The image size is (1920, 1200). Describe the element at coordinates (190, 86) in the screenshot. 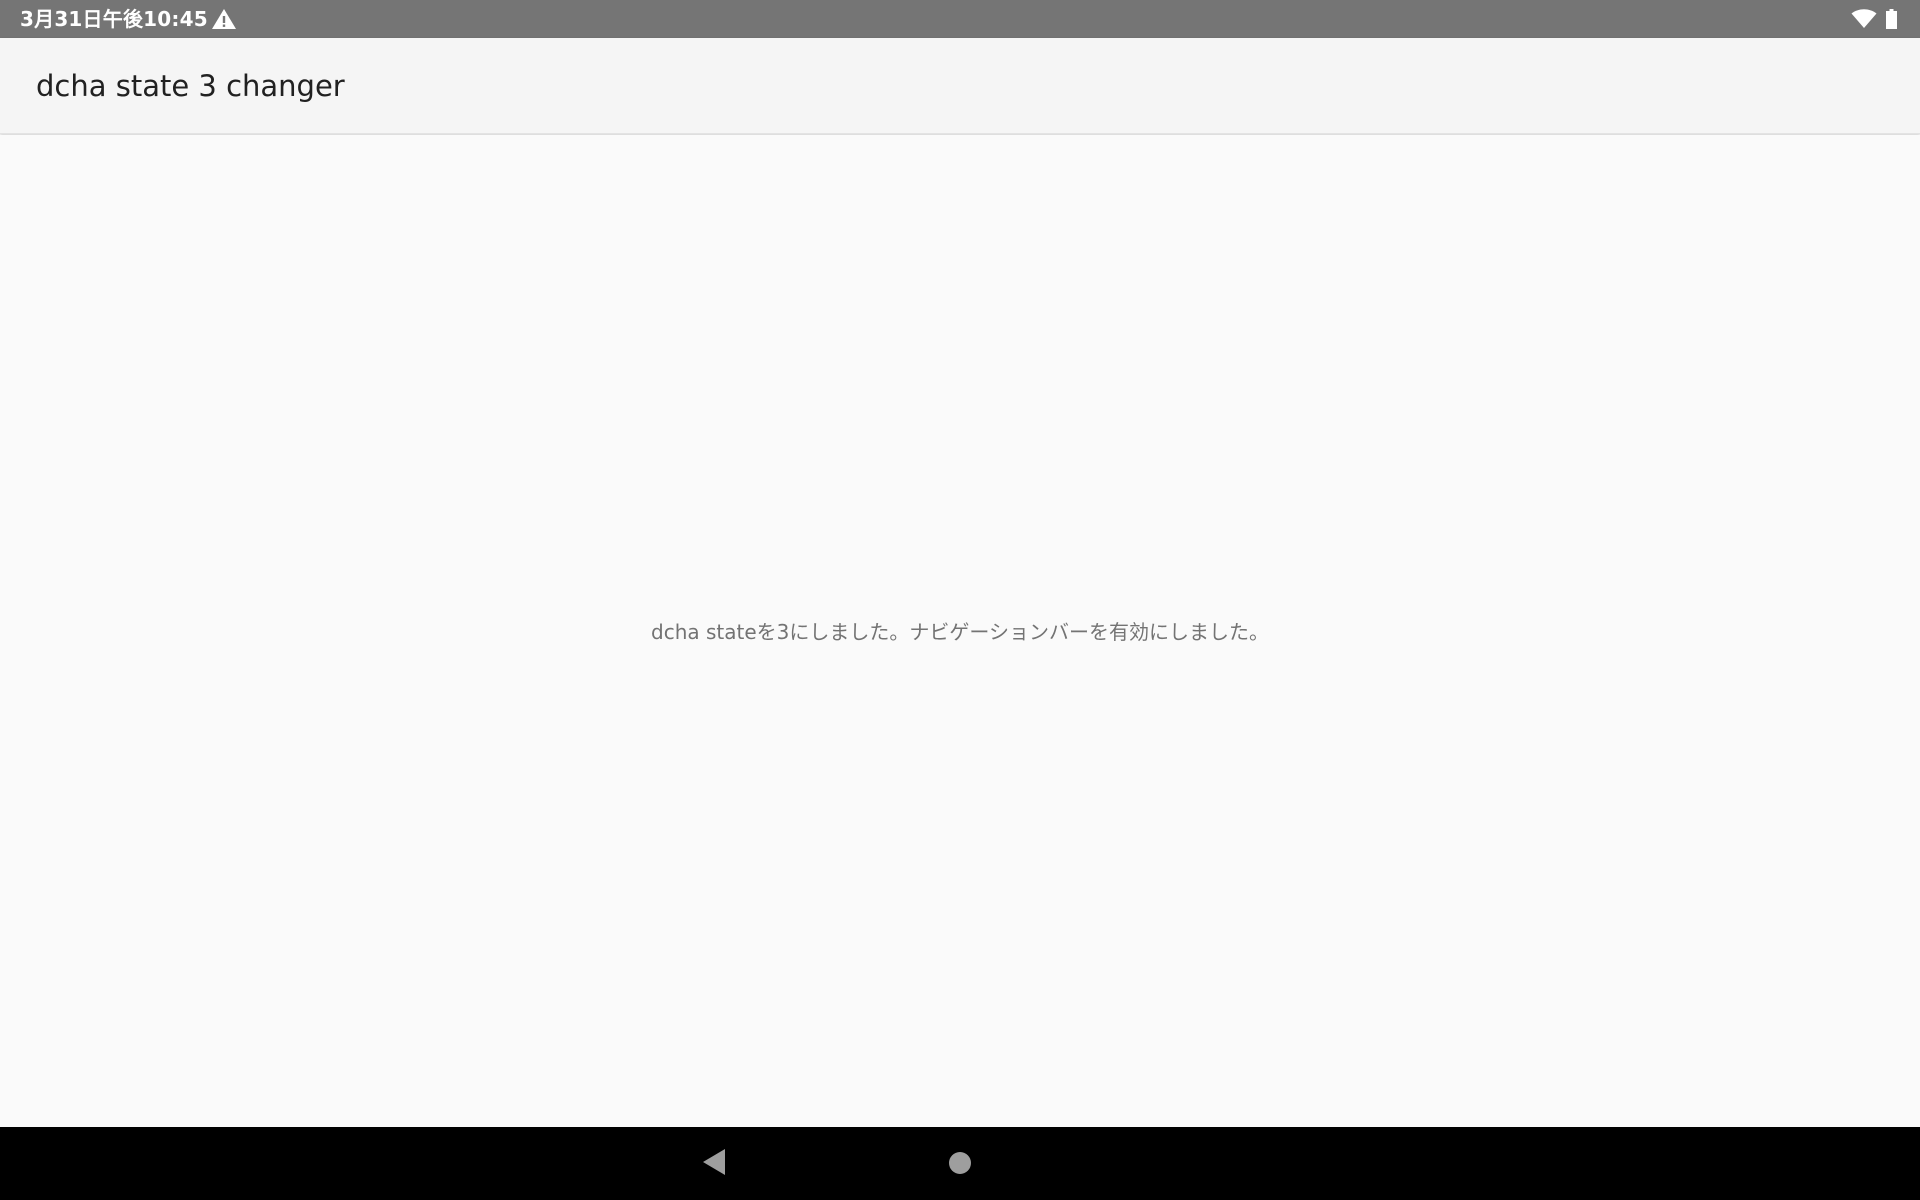

I see `app-title: dcha state 3 changer` at that location.